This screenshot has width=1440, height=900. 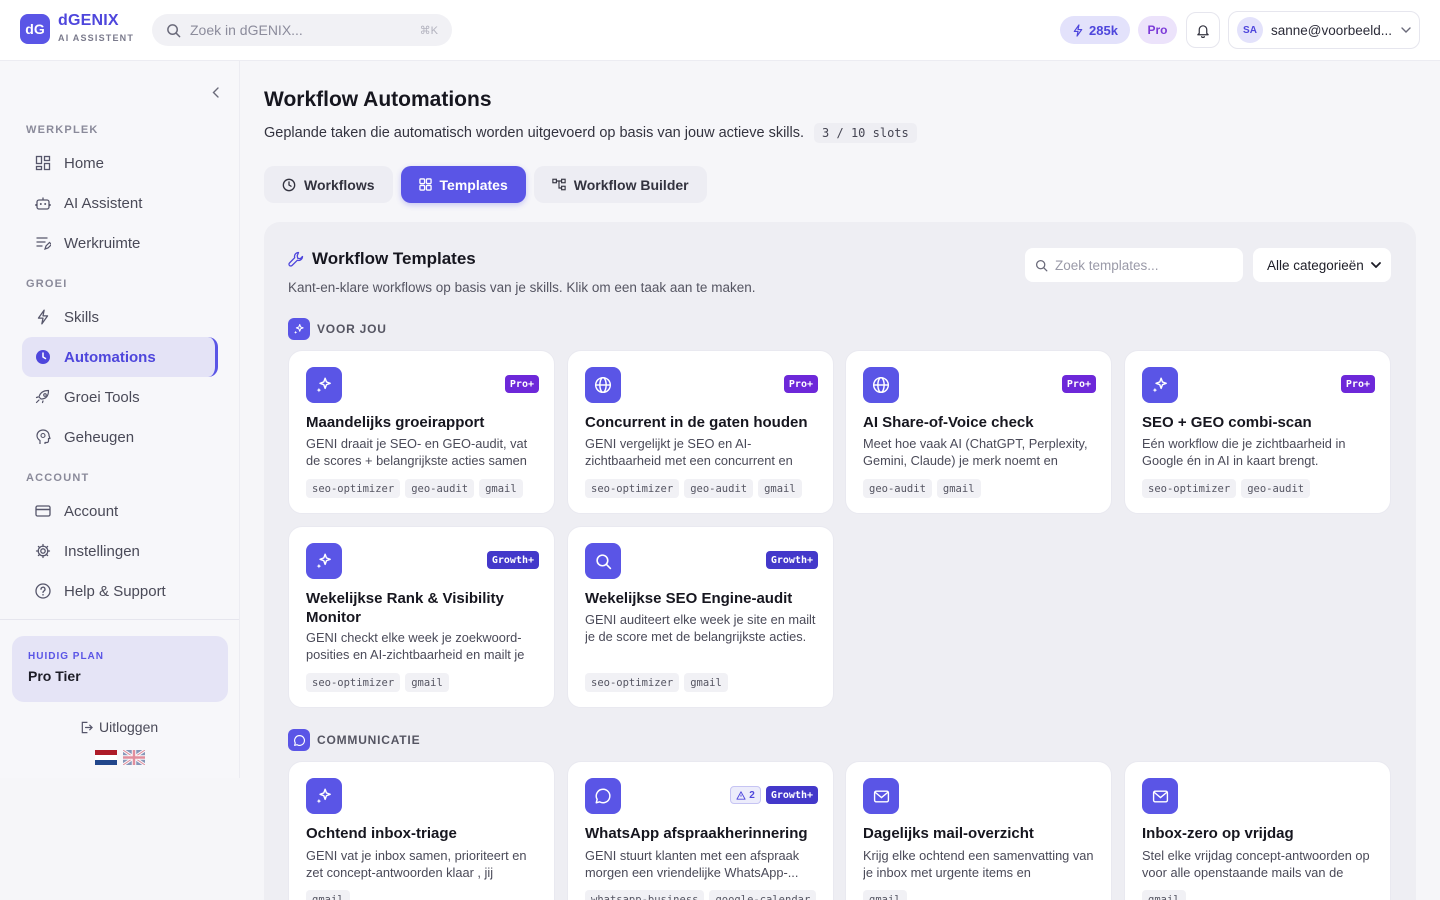 What do you see at coordinates (631, 184) in the screenshot?
I see `tab-label: Workflow Builder` at bounding box center [631, 184].